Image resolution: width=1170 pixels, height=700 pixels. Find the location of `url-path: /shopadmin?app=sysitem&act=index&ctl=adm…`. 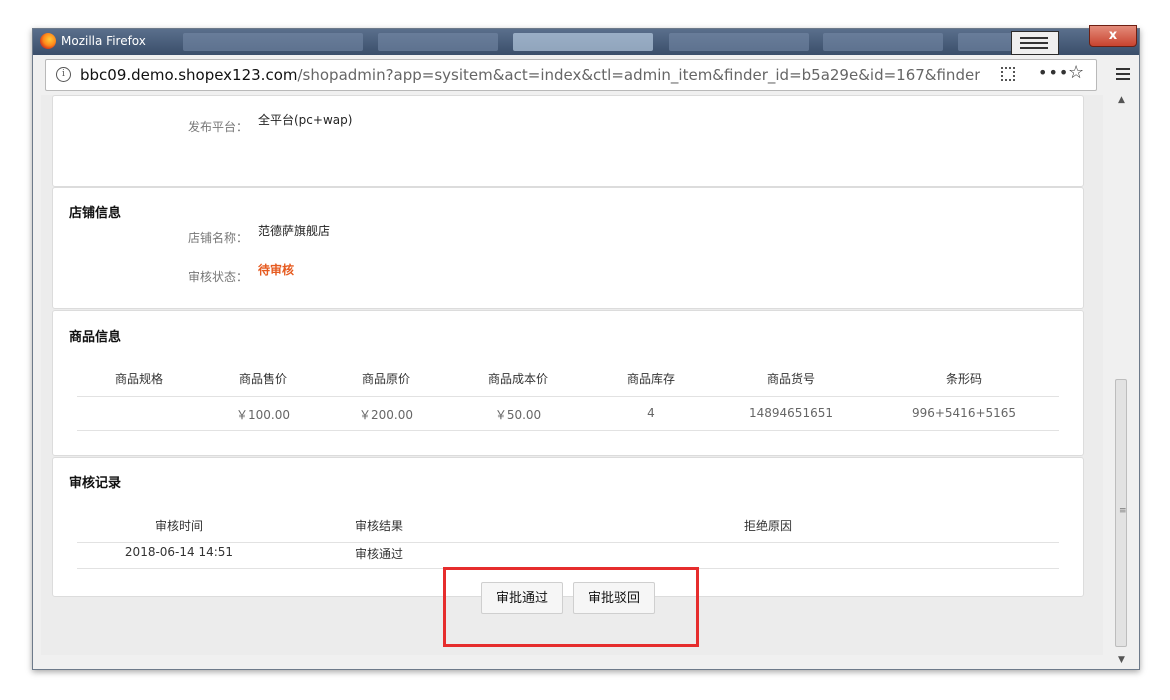

url-path: /shopadmin?app=sysitem&act=index&ctl=adm… is located at coordinates (639, 75).